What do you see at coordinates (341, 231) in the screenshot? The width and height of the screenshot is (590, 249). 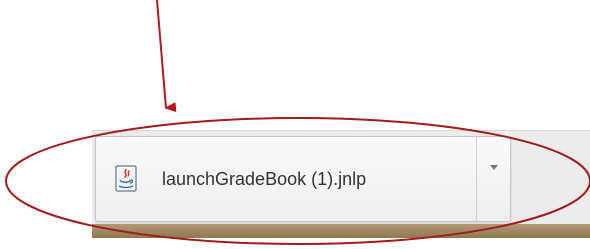 I see `page-content-strip` at bounding box center [341, 231].